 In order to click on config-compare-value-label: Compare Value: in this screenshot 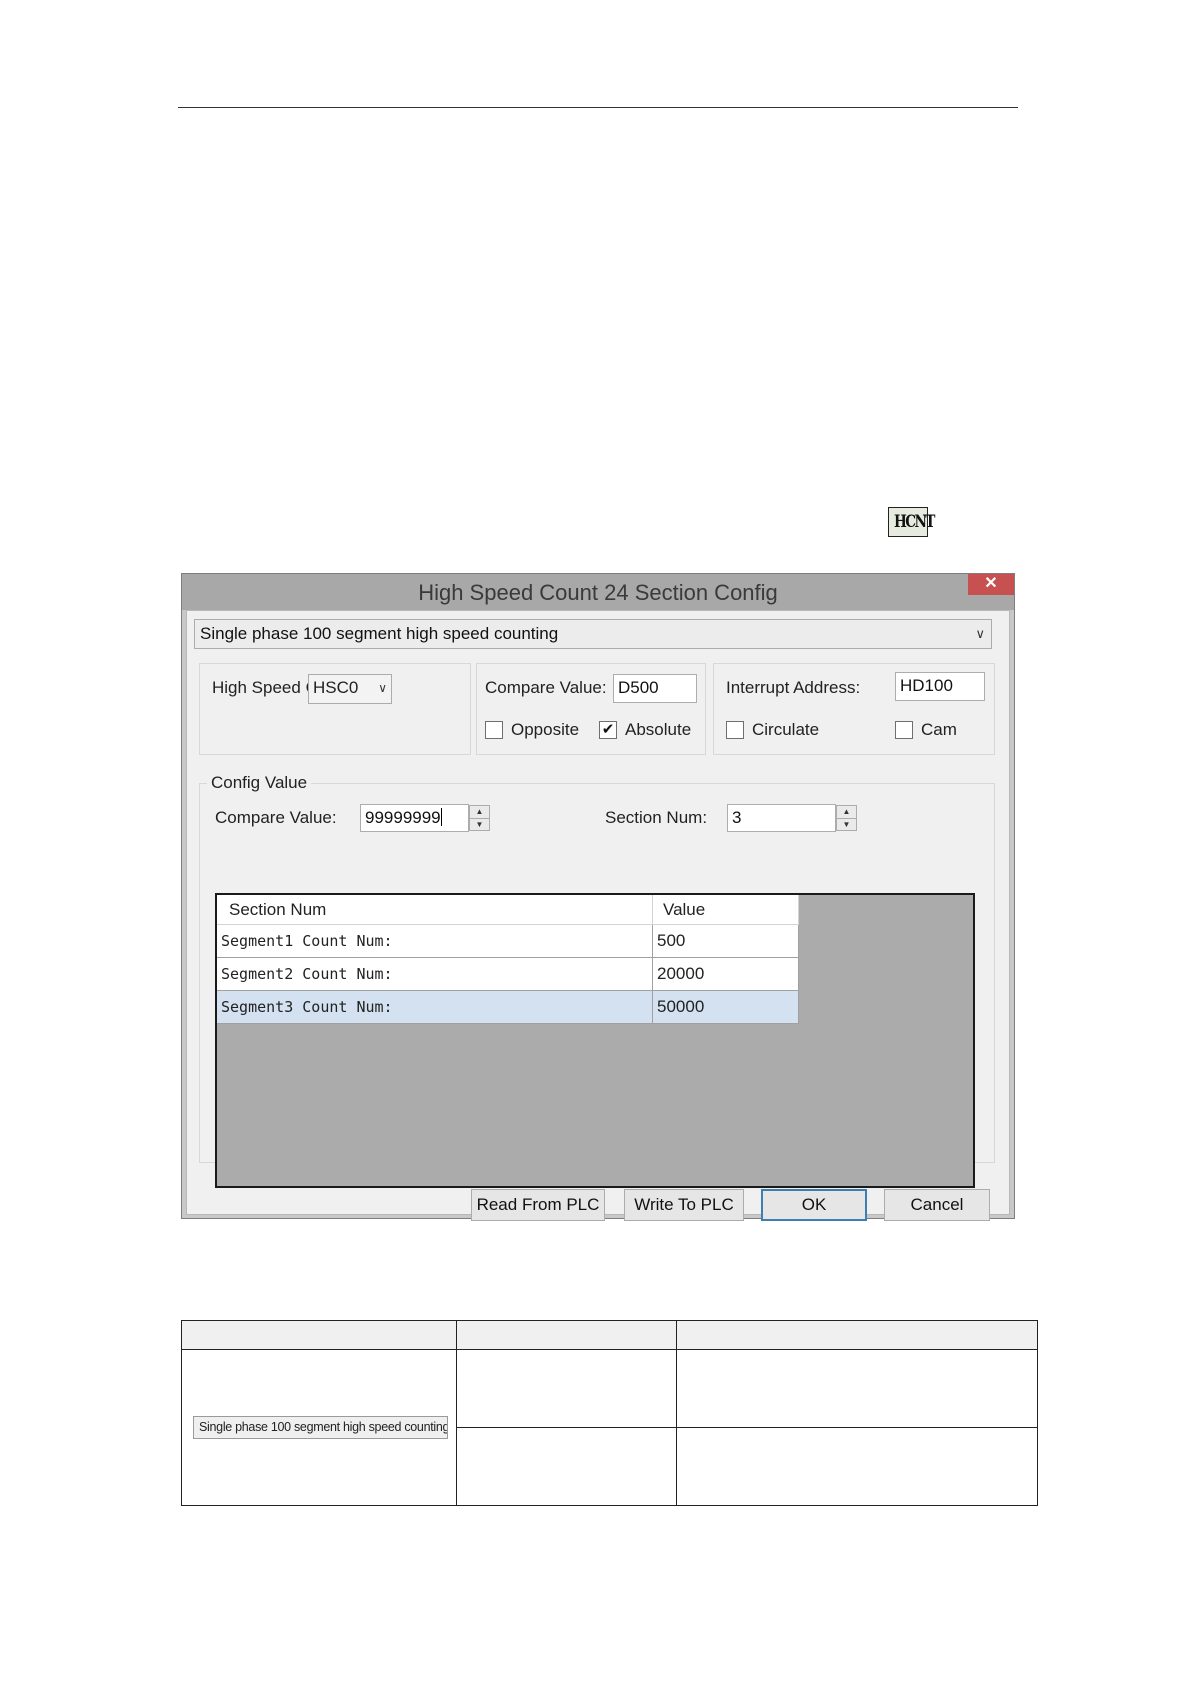, I will do `click(276, 817)`.